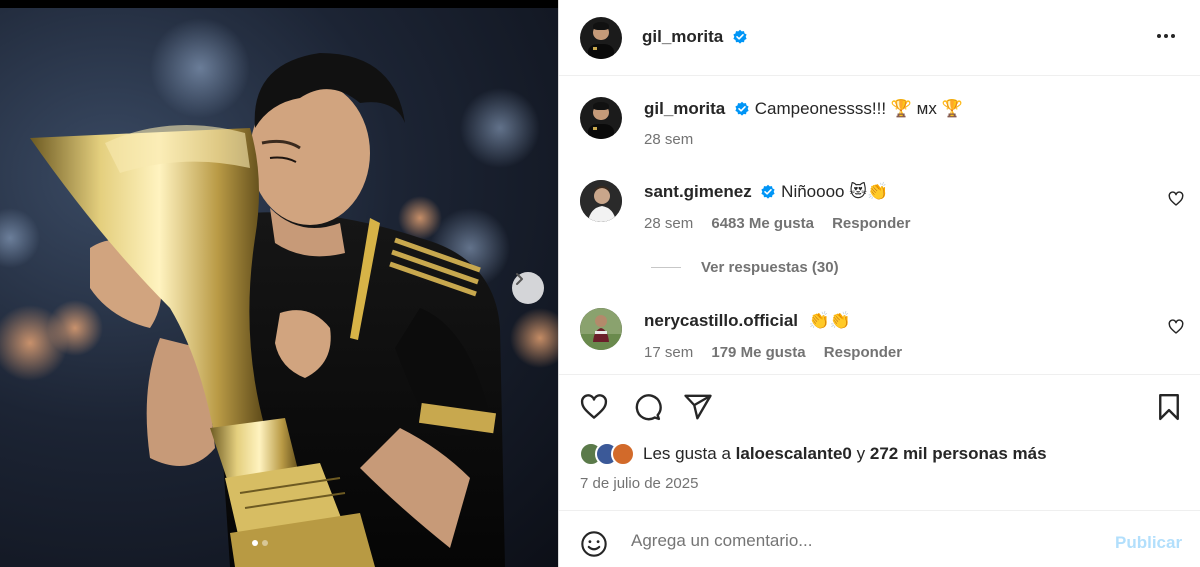 This screenshot has width=1200, height=567. Describe the element at coordinates (594, 407) in the screenshot. I see `heart-icon` at that location.